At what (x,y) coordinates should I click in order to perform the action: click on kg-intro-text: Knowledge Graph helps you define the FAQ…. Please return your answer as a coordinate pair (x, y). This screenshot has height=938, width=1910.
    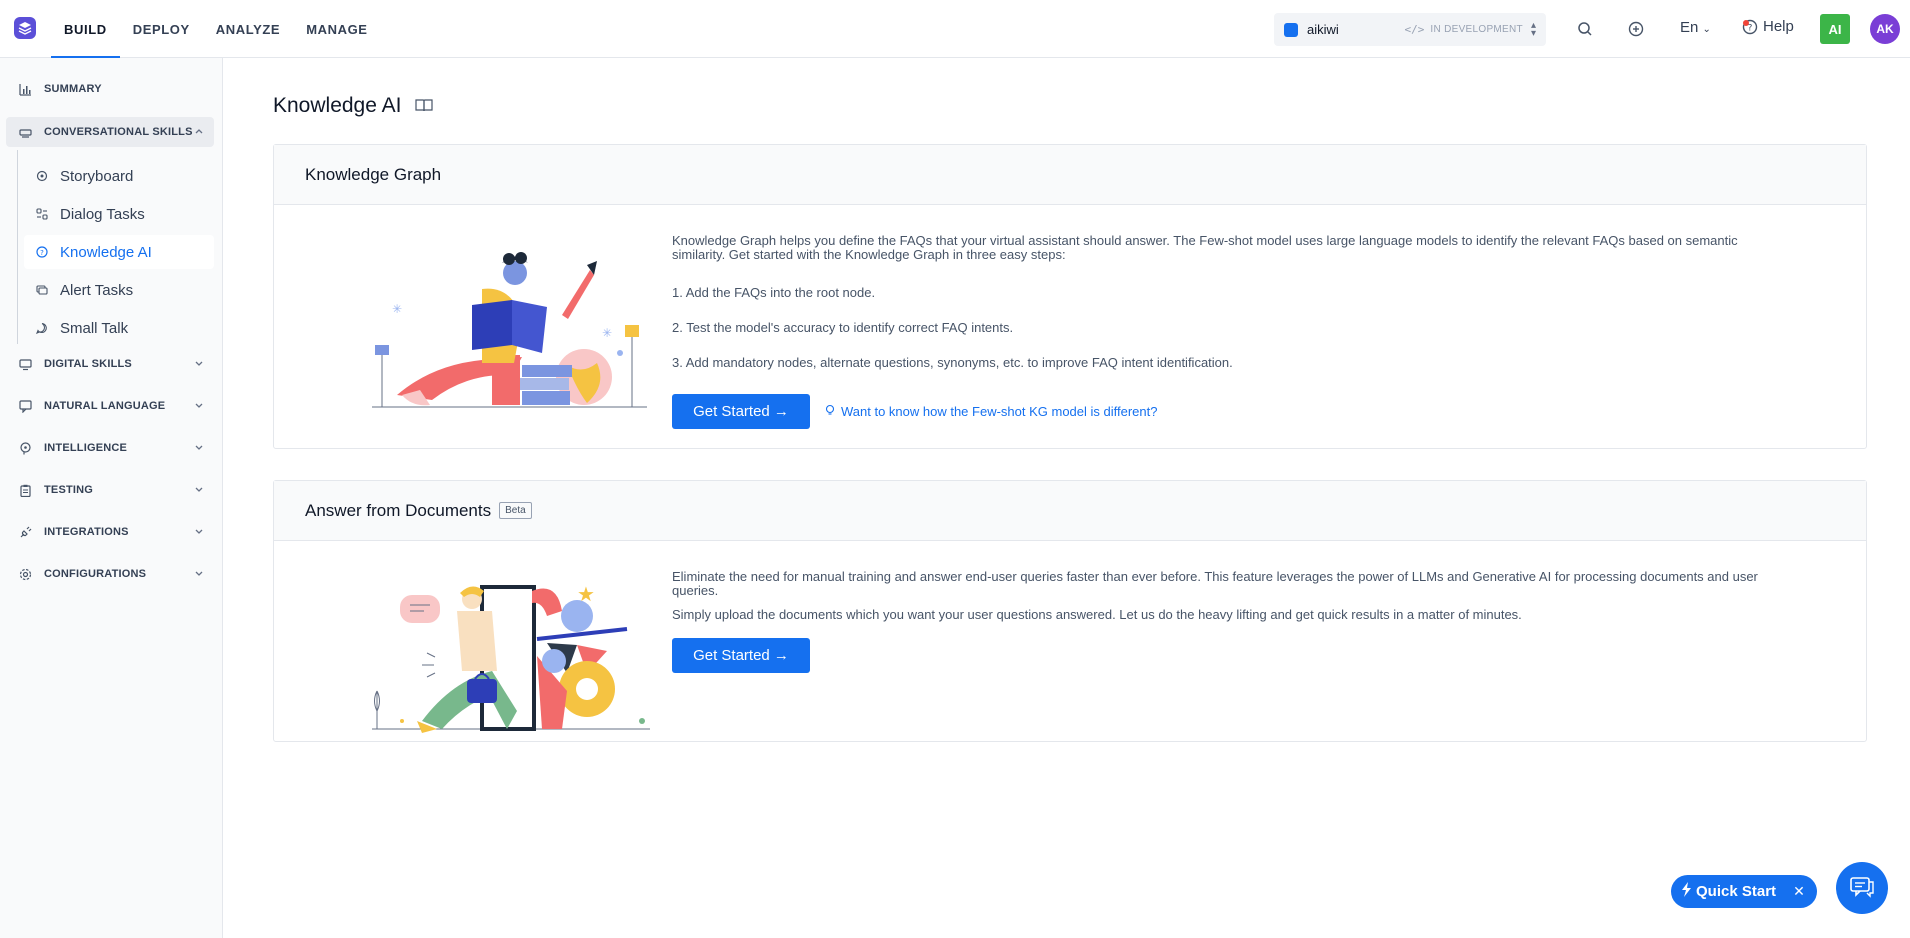
    Looking at the image, I should click on (1205, 247).